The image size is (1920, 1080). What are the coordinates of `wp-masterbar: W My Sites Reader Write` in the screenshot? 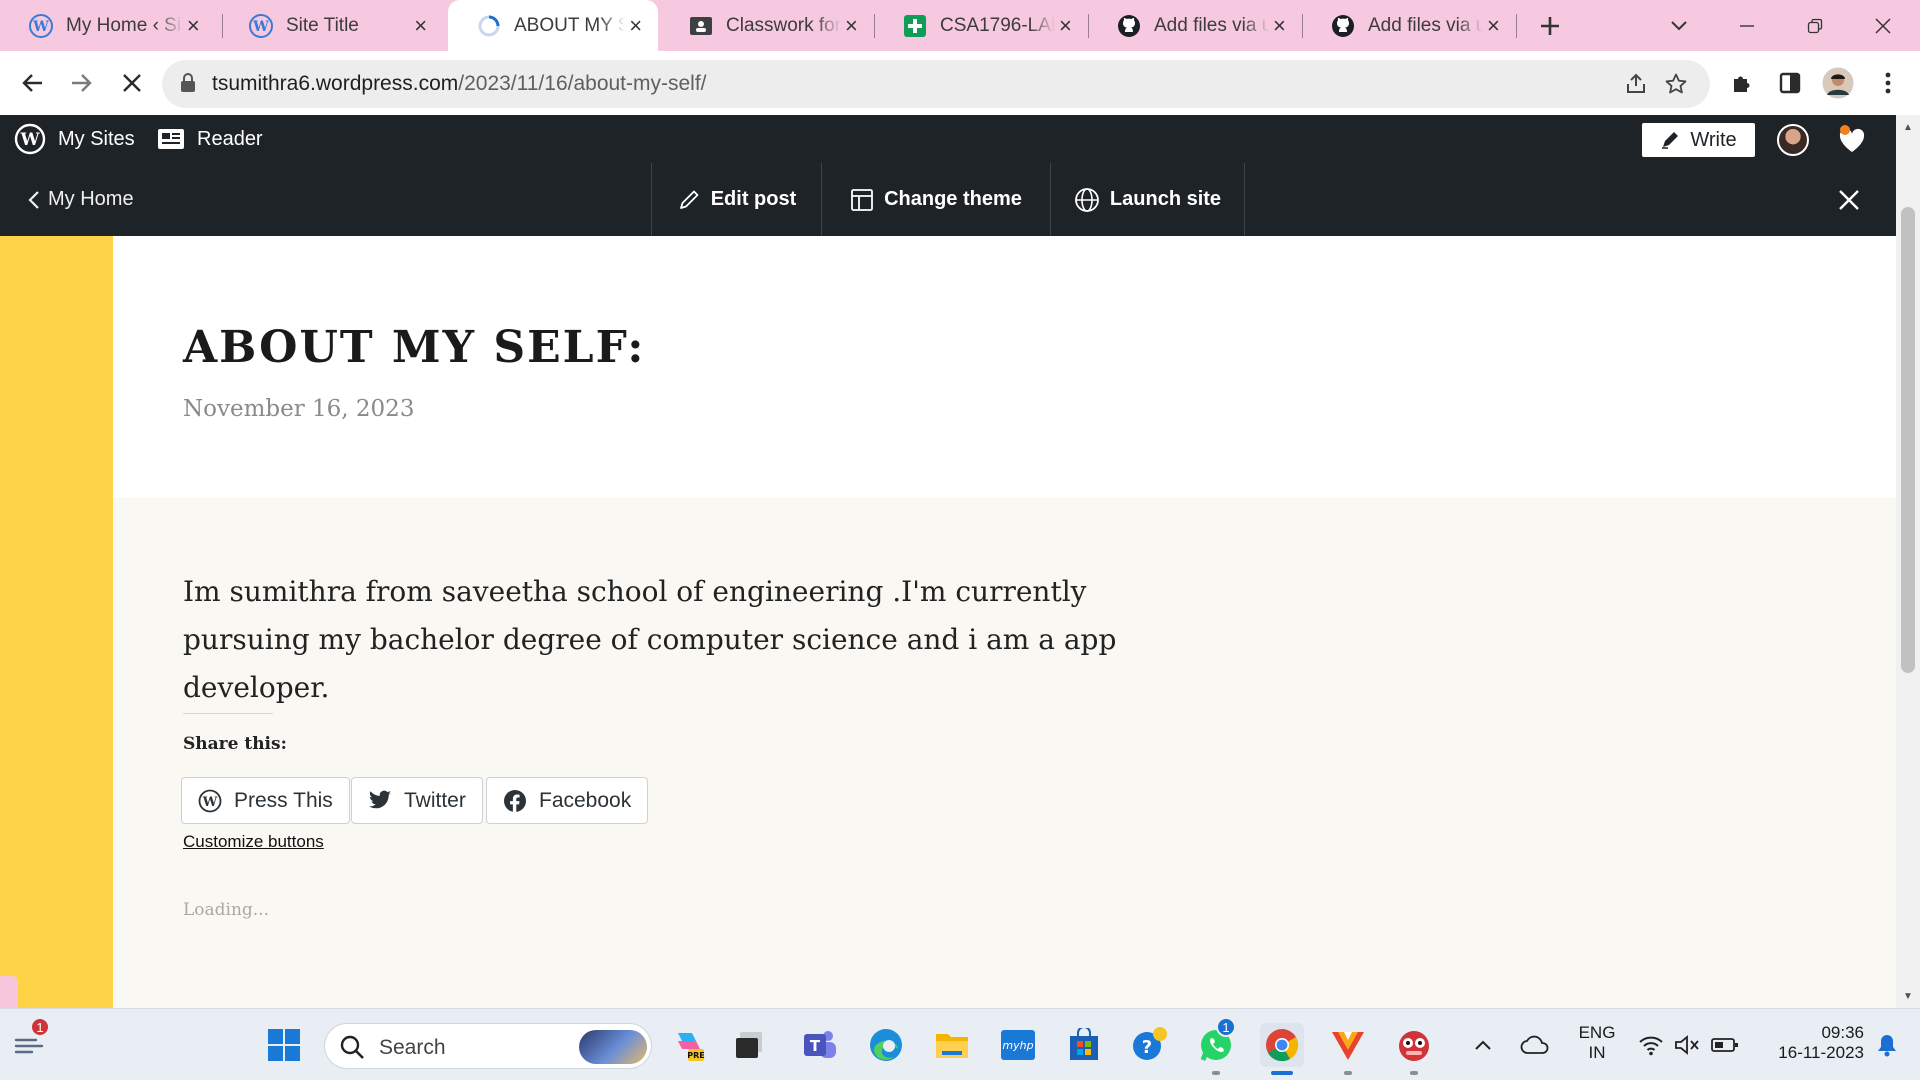 It's located at (948, 139).